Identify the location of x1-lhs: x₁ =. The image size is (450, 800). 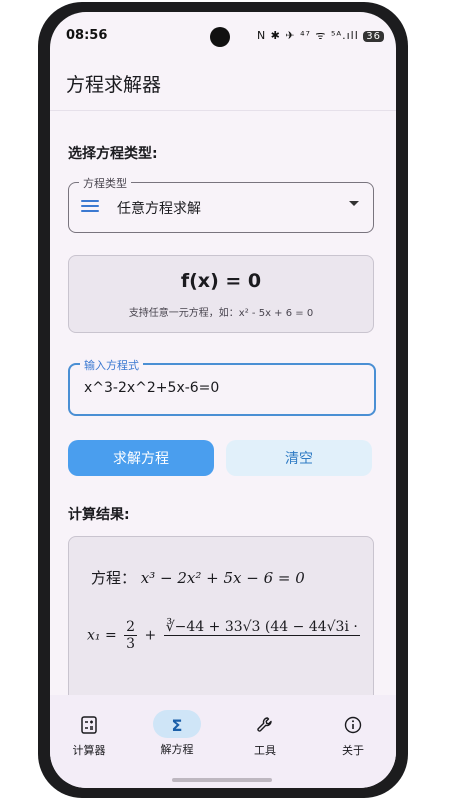
(102, 635).